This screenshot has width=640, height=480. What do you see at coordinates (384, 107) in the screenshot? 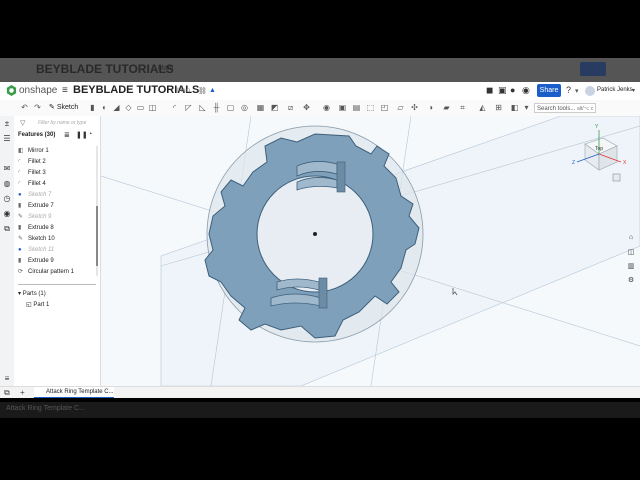
I see `replace-face-icon: ◰` at bounding box center [384, 107].